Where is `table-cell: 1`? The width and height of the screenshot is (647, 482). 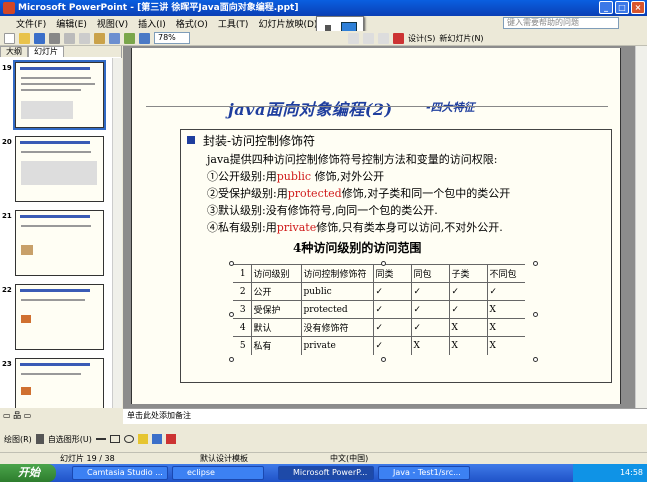
table-cell: 1 is located at coordinates (242, 273).